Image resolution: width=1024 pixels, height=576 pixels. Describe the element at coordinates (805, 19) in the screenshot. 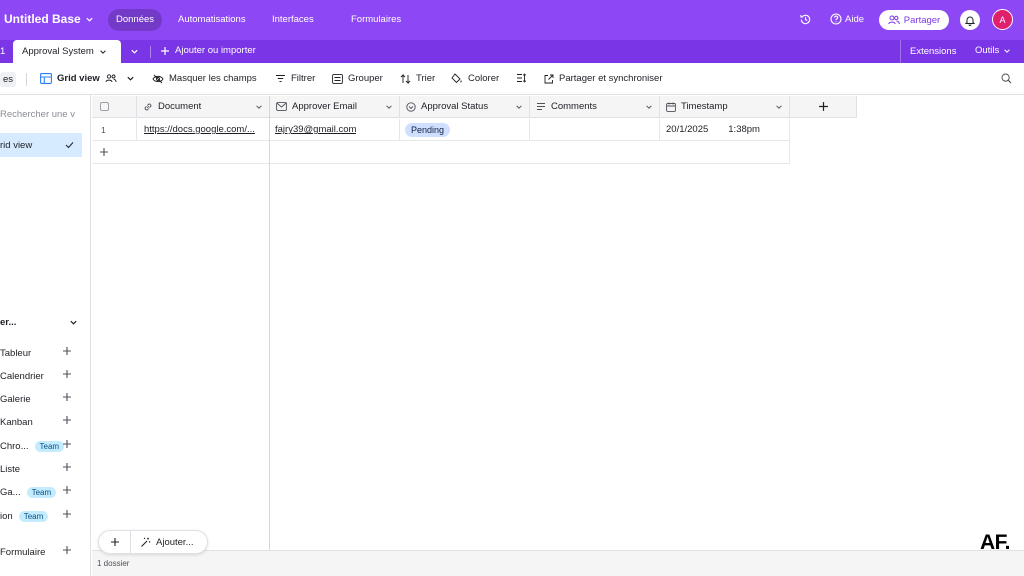

I see `history-icon` at that location.